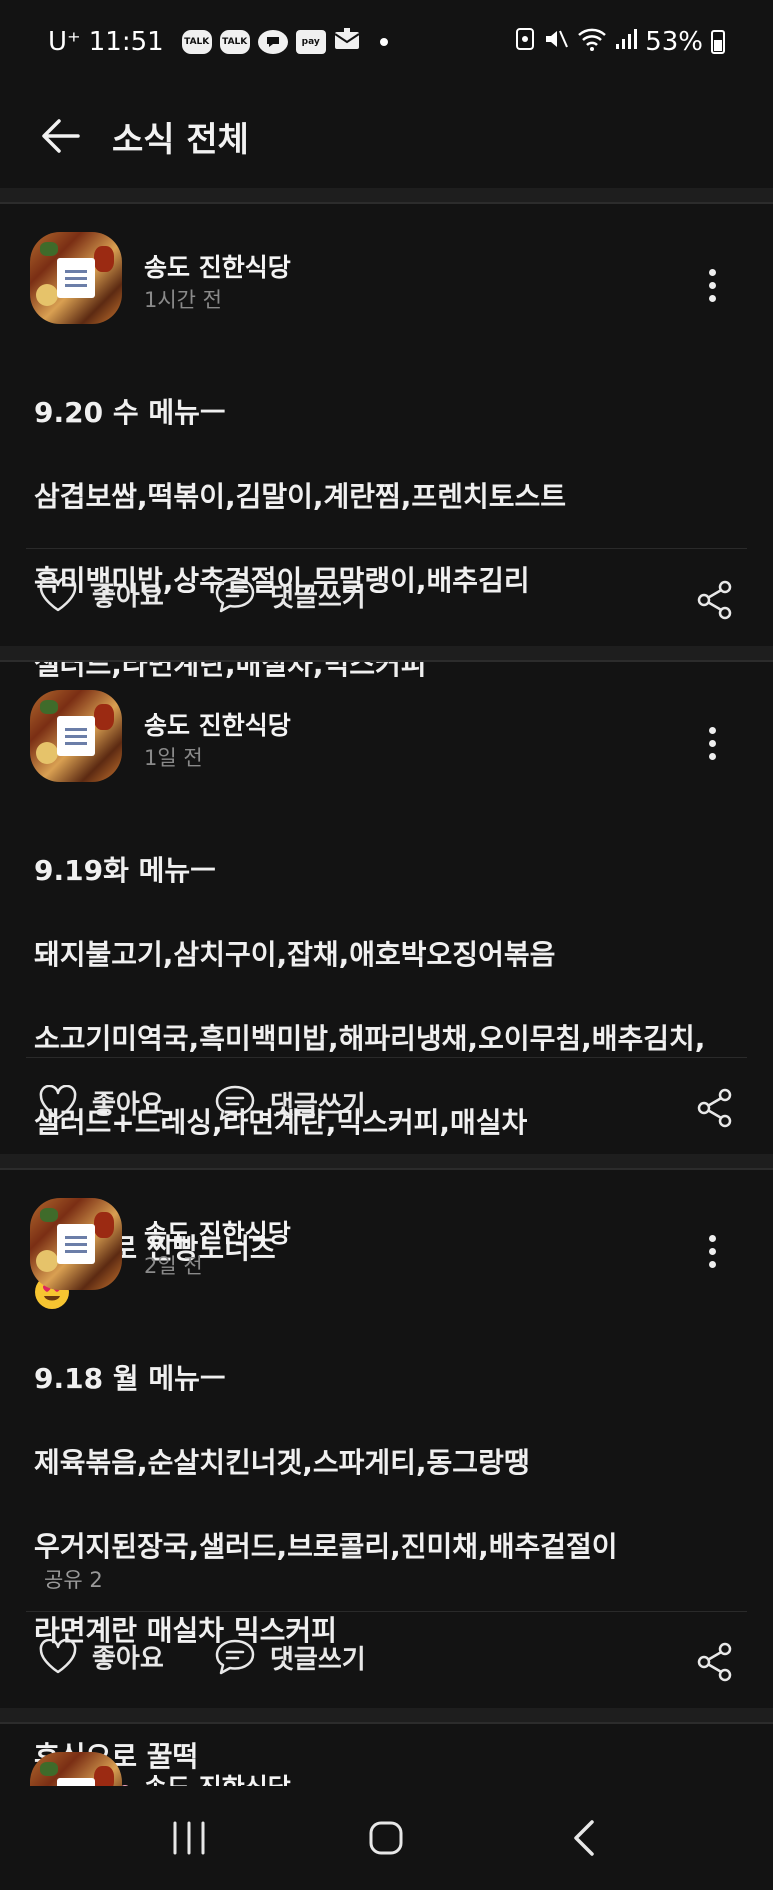 The width and height of the screenshot is (773, 1890). I want to click on clock: 11:51, so click(126, 42).